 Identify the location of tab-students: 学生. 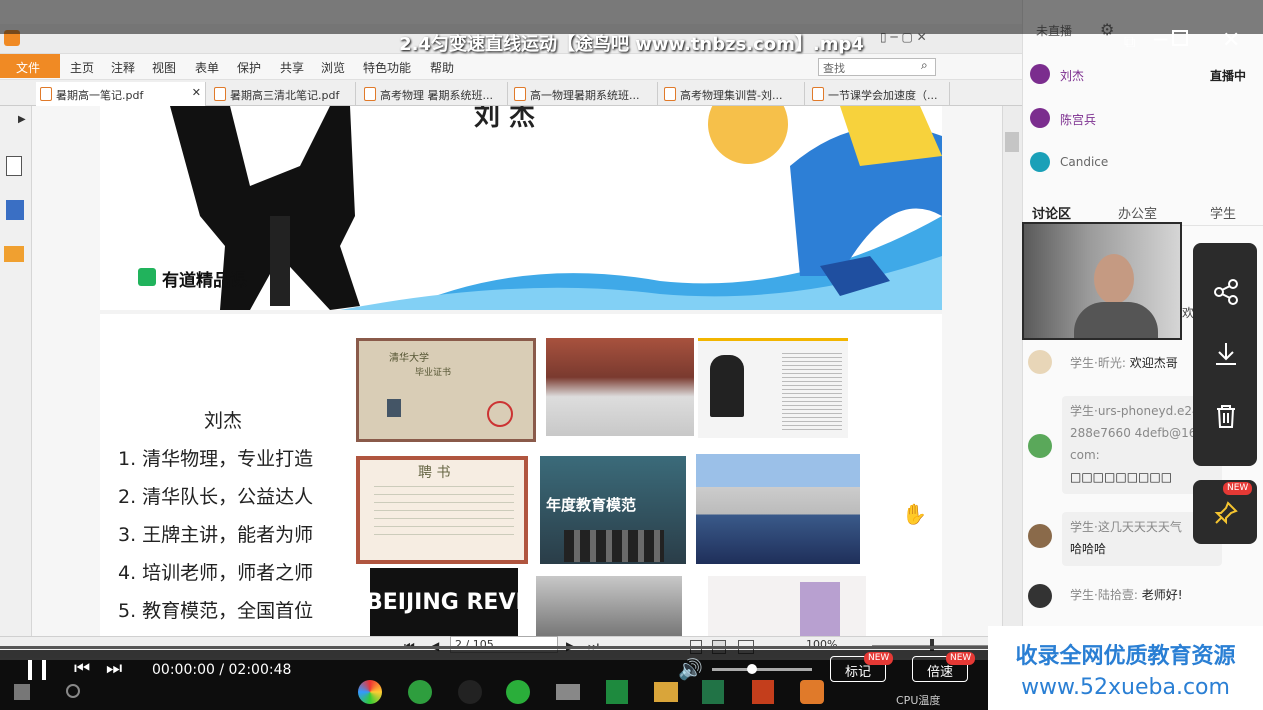
(1223, 212).